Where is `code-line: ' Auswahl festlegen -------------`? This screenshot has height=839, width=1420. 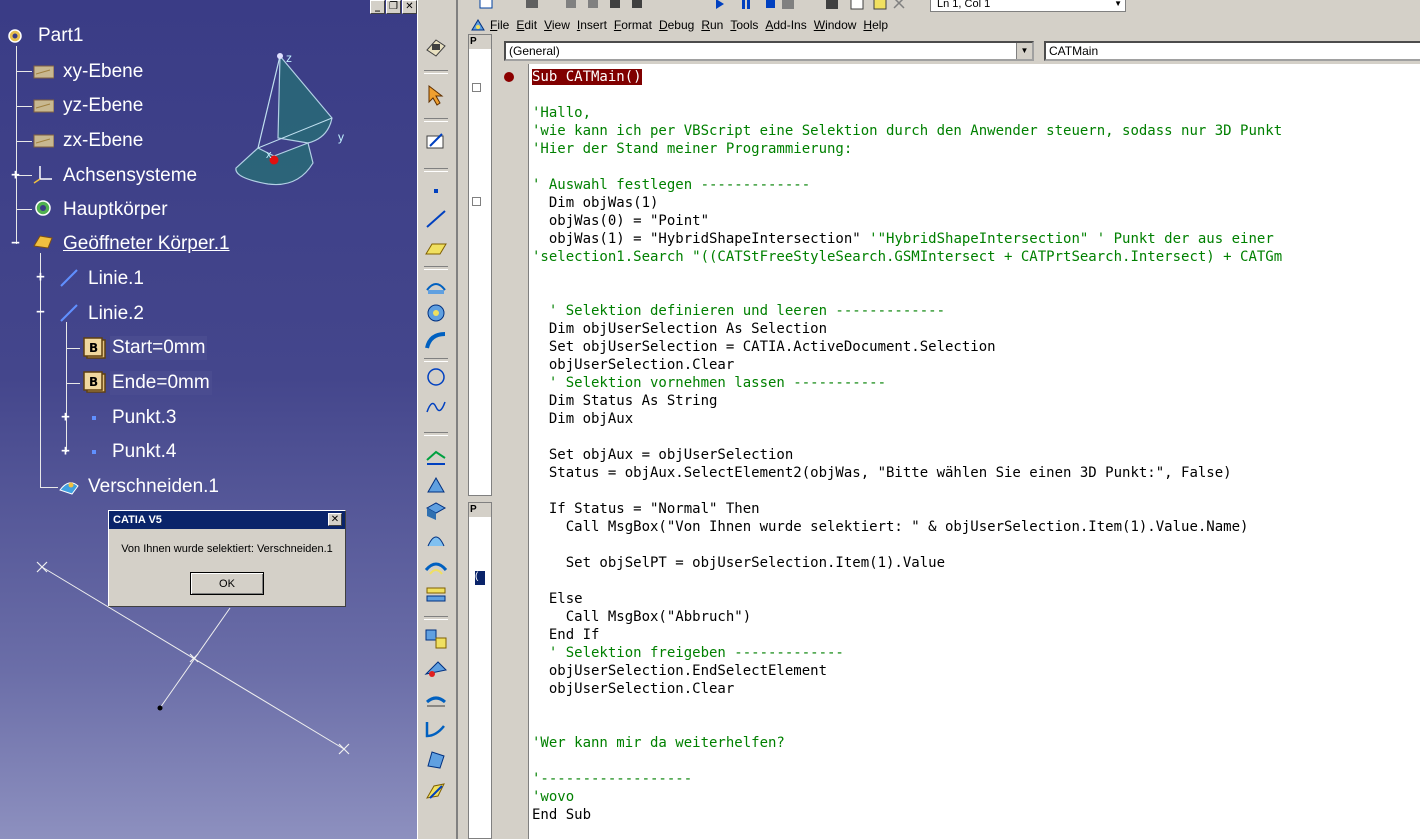
code-line: ' Auswahl festlegen ------------- is located at coordinates (976, 185).